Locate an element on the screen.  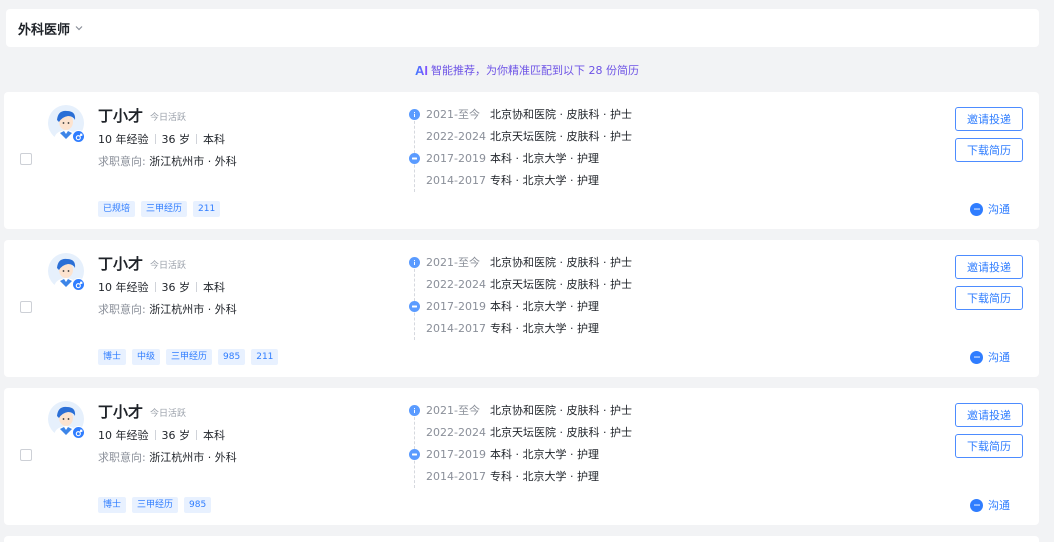
candidate-tag: 211 is located at coordinates (265, 357).